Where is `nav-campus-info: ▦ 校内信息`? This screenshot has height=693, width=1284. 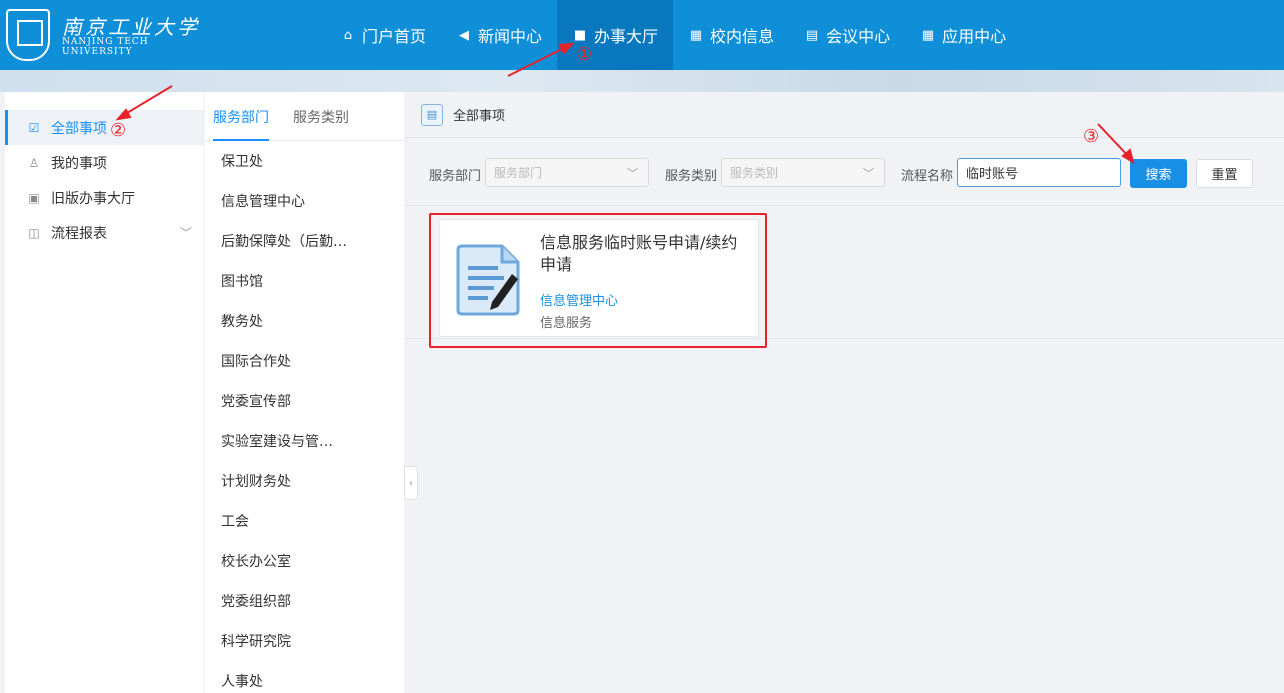
nav-campus-info: ▦ 校内信息 is located at coordinates (731, 35).